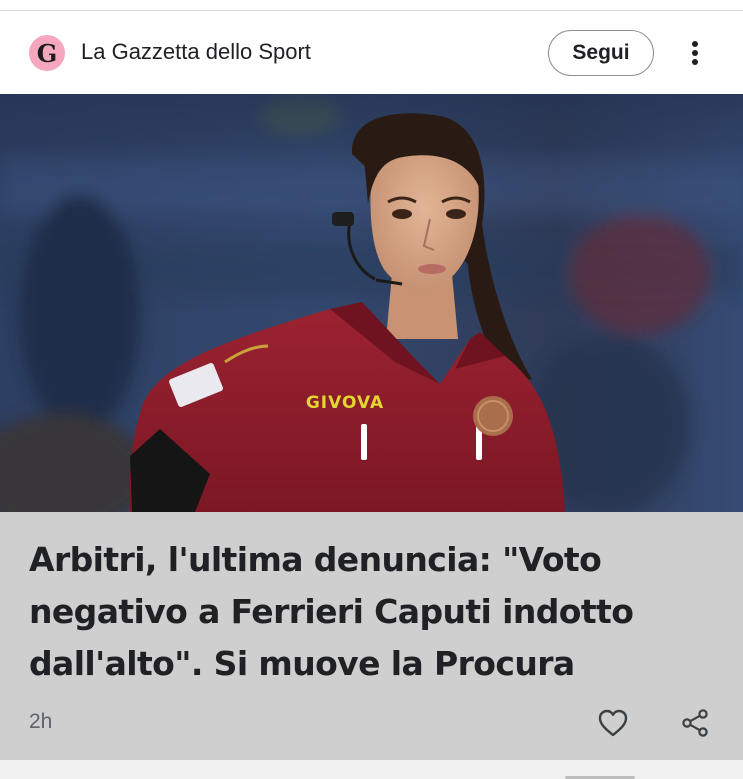 The height and width of the screenshot is (779, 743). Describe the element at coordinates (601, 53) in the screenshot. I see `follow-button: Segui` at that location.